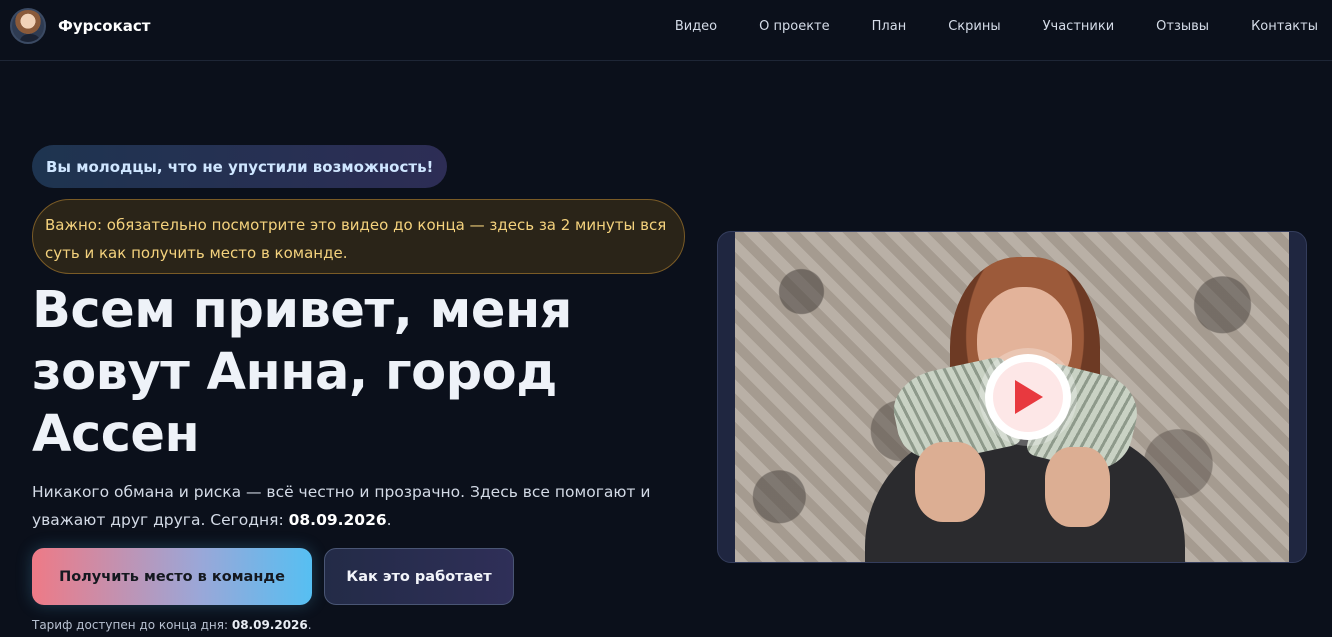 This screenshot has height=637, width=1332. What do you see at coordinates (389, 520) in the screenshot?
I see `subtext-end: .` at bounding box center [389, 520].